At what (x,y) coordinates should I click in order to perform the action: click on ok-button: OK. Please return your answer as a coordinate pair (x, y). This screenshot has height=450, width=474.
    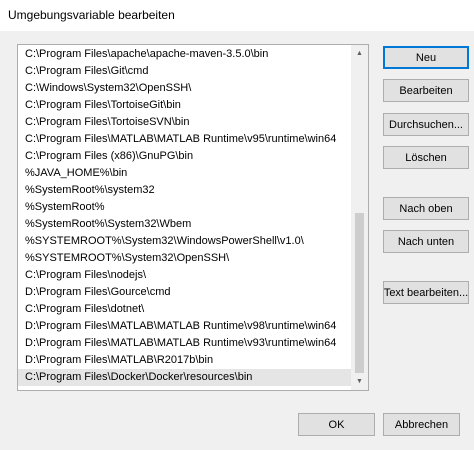
    Looking at the image, I should click on (336, 424).